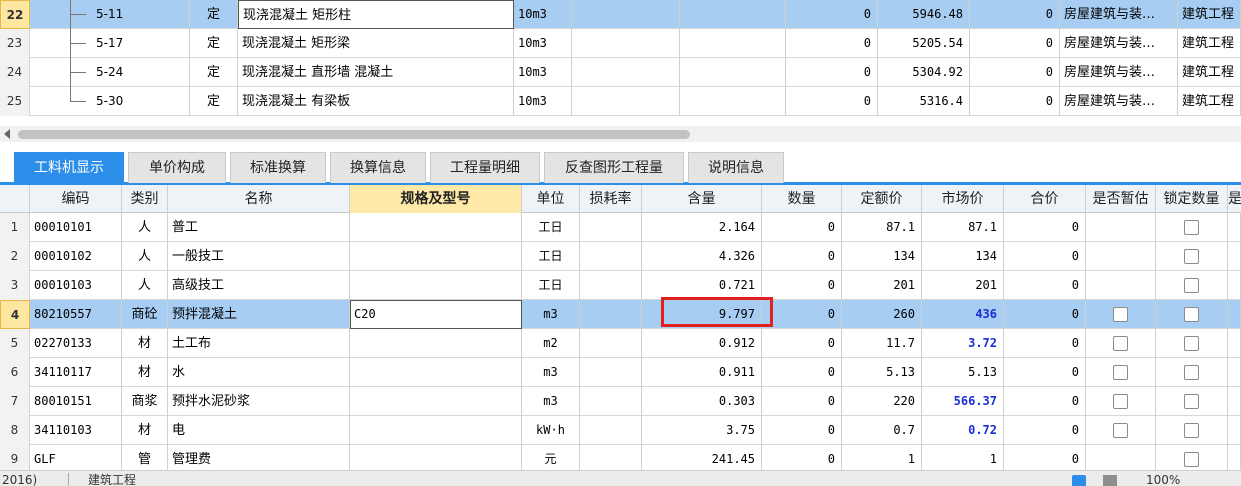 Image resolution: width=1241 pixels, height=486 pixels. Describe the element at coordinates (832, 43) in the screenshot. I see `quota-v1-cell: 0` at that location.